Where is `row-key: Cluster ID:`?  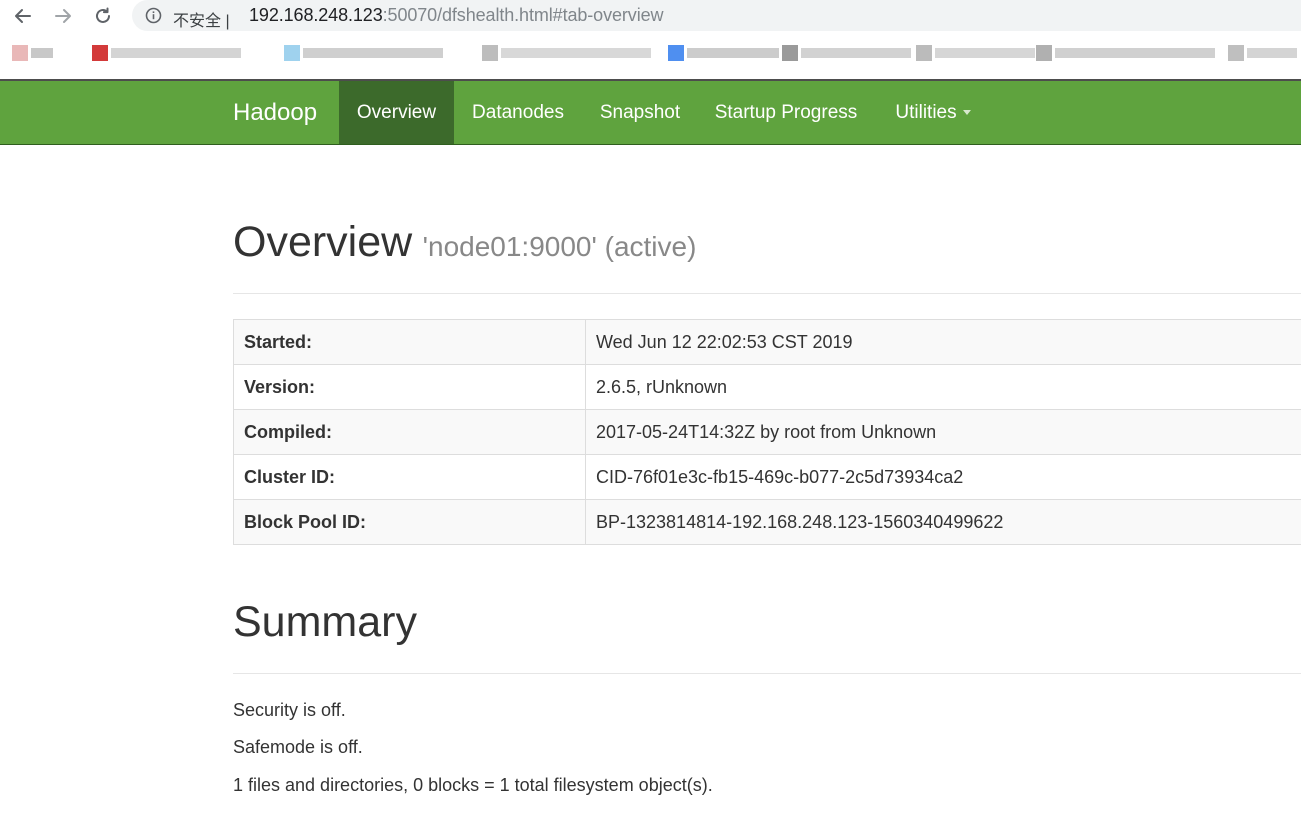 row-key: Cluster ID: is located at coordinates (409, 477).